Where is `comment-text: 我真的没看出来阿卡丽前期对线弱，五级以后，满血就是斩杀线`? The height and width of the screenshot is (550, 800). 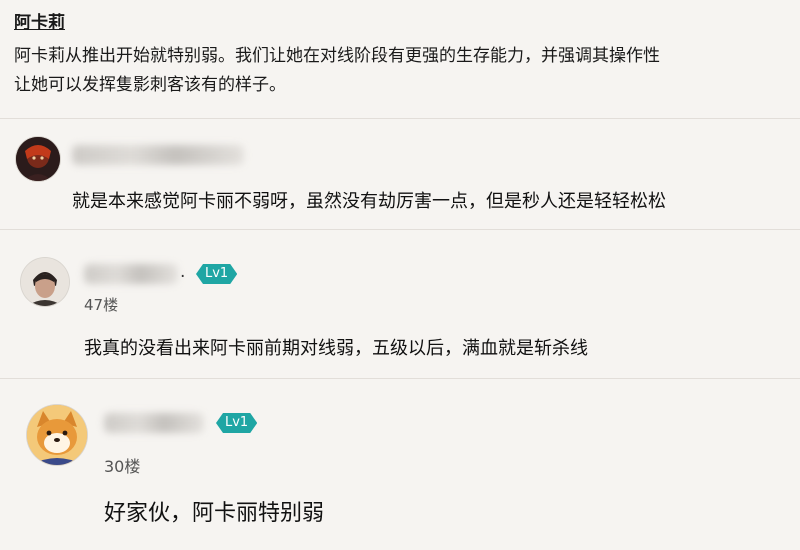 comment-text: 我真的没看出来阿卡丽前期对线弱，五级以后，满血就是斩杀线 is located at coordinates (336, 348).